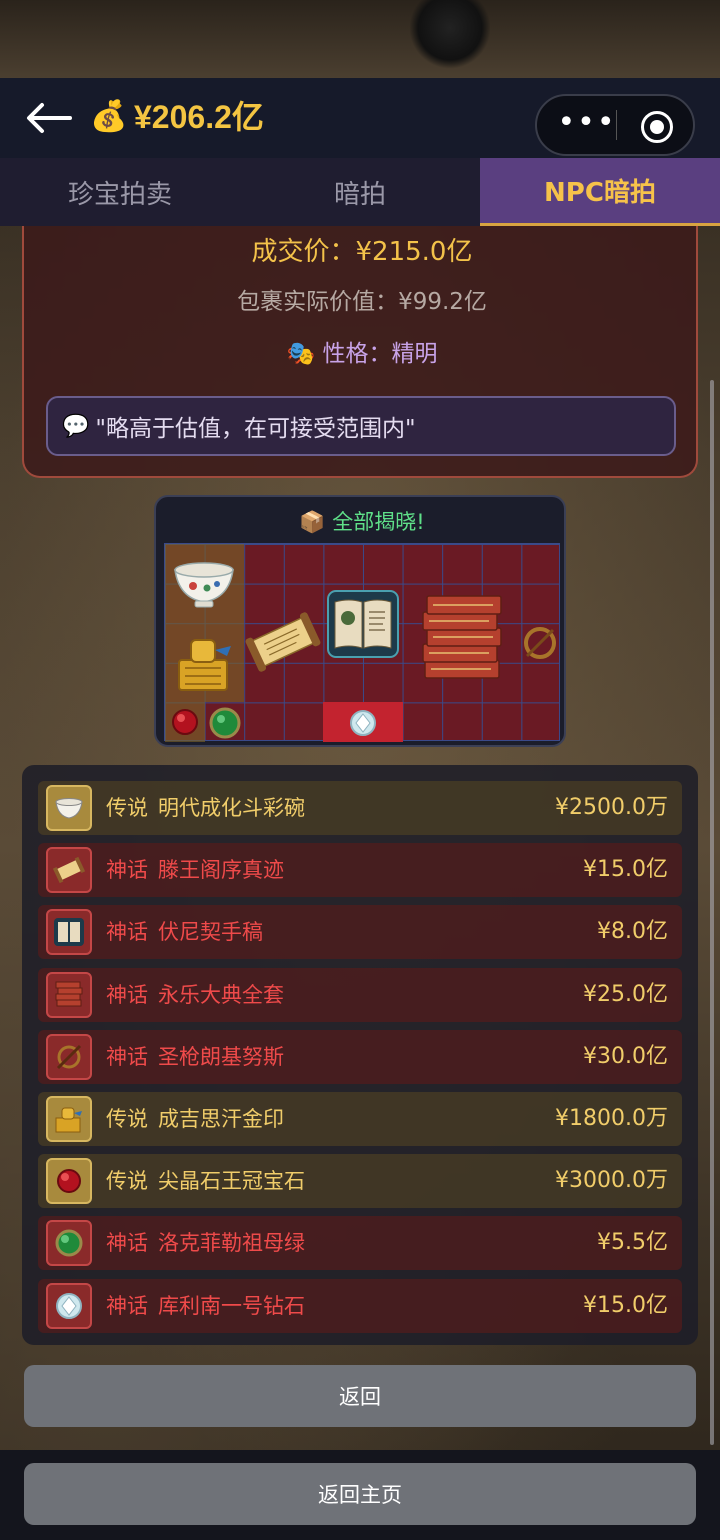 The image size is (720, 1540). What do you see at coordinates (712, 912) in the screenshot?
I see `scrollbar` at bounding box center [712, 912].